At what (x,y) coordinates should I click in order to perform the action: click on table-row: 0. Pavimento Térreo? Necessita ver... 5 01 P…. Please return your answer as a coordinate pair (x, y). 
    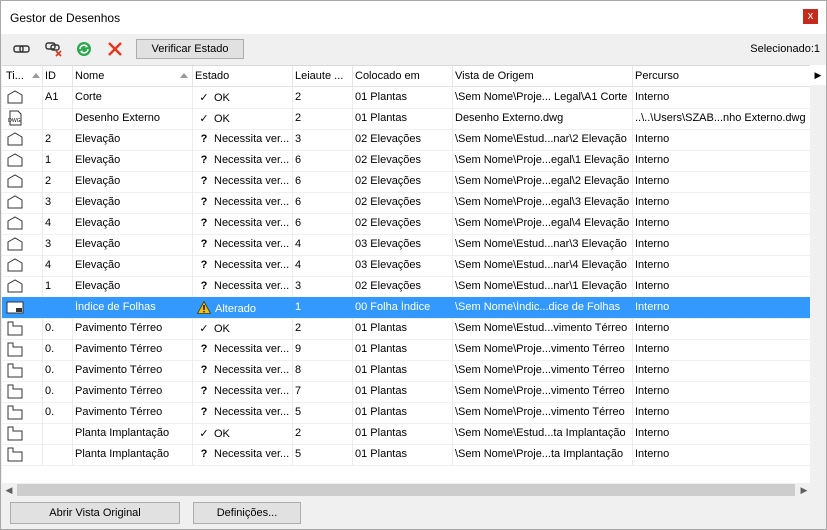
    Looking at the image, I should click on (406, 413).